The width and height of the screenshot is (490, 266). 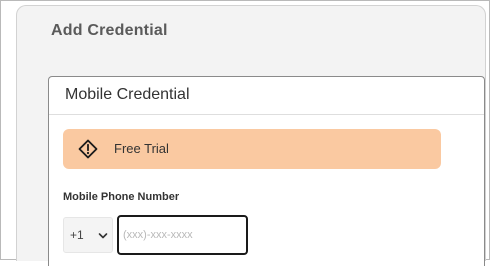 What do you see at coordinates (141, 148) in the screenshot?
I see `free-trial-text: Free Trial` at bounding box center [141, 148].